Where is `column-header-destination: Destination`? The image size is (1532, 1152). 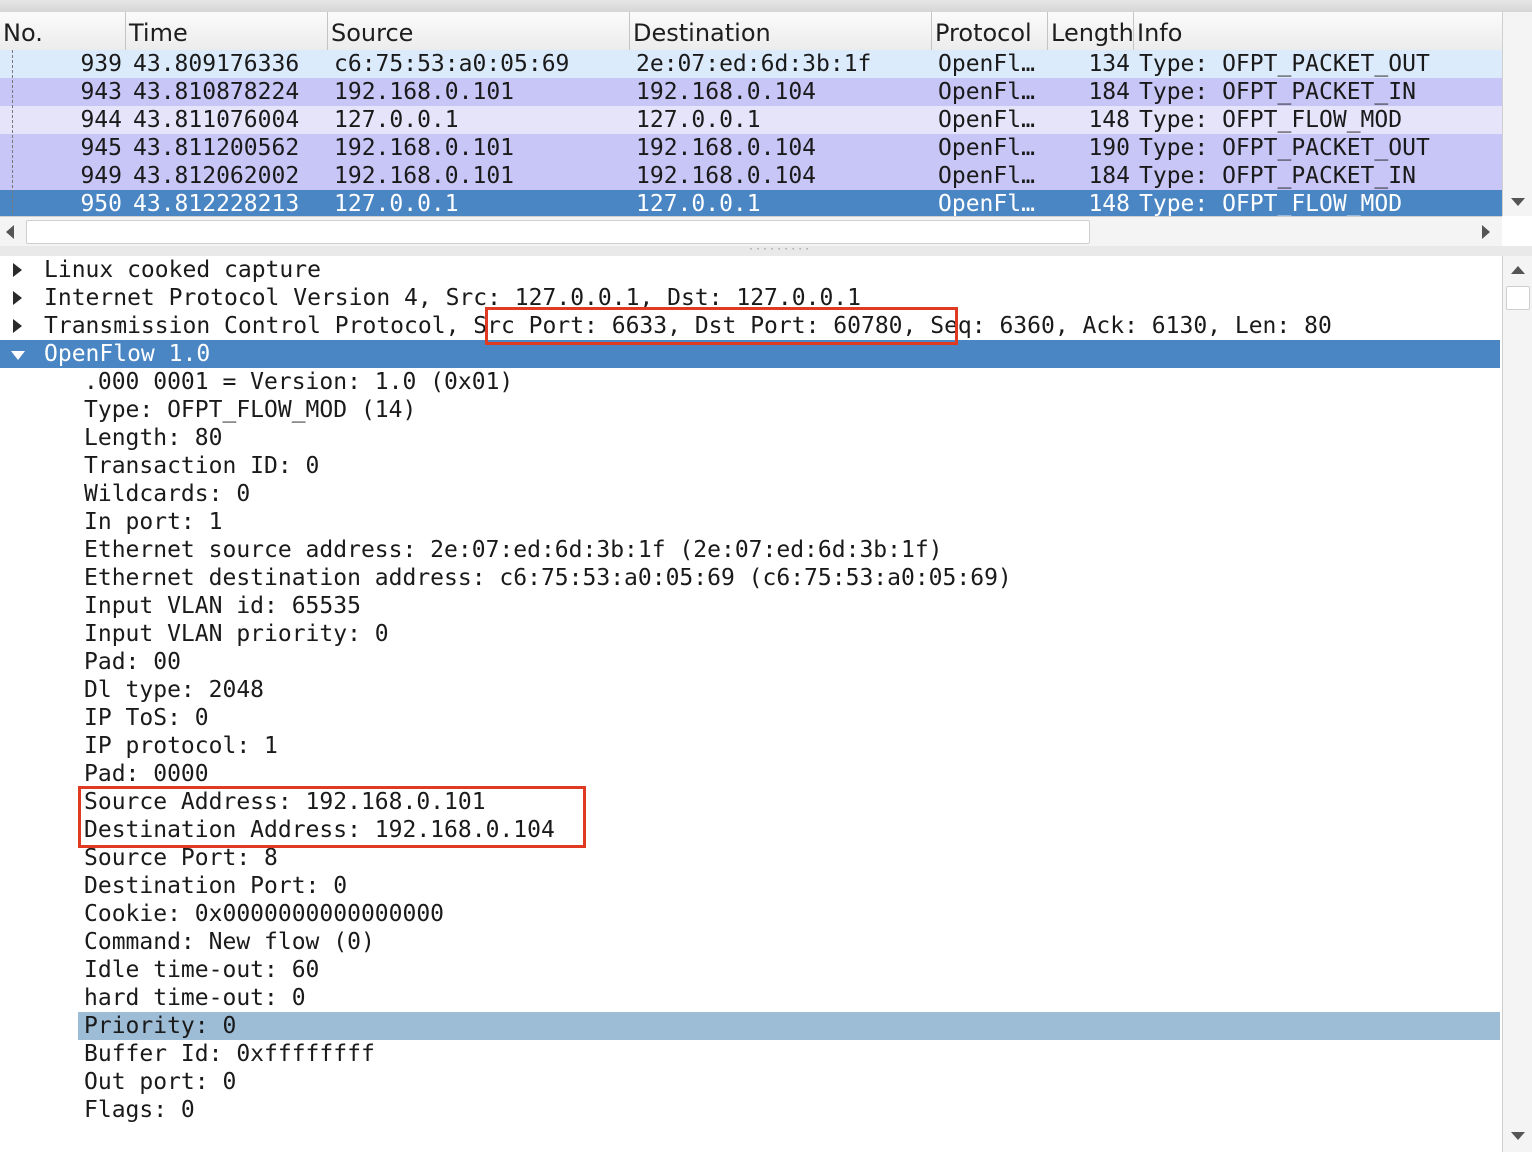 column-header-destination: Destination is located at coordinates (781, 31).